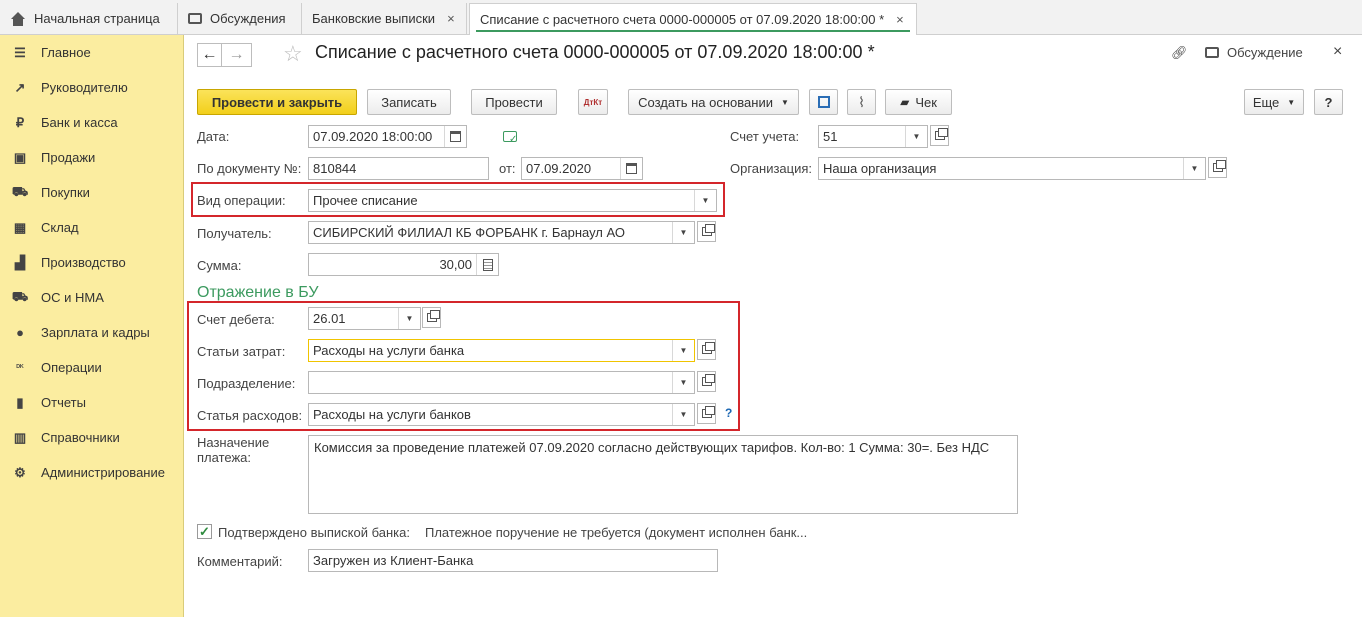  Describe the element at coordinates (431, 317) in the screenshot. I see `open-debit-account-button` at that location.